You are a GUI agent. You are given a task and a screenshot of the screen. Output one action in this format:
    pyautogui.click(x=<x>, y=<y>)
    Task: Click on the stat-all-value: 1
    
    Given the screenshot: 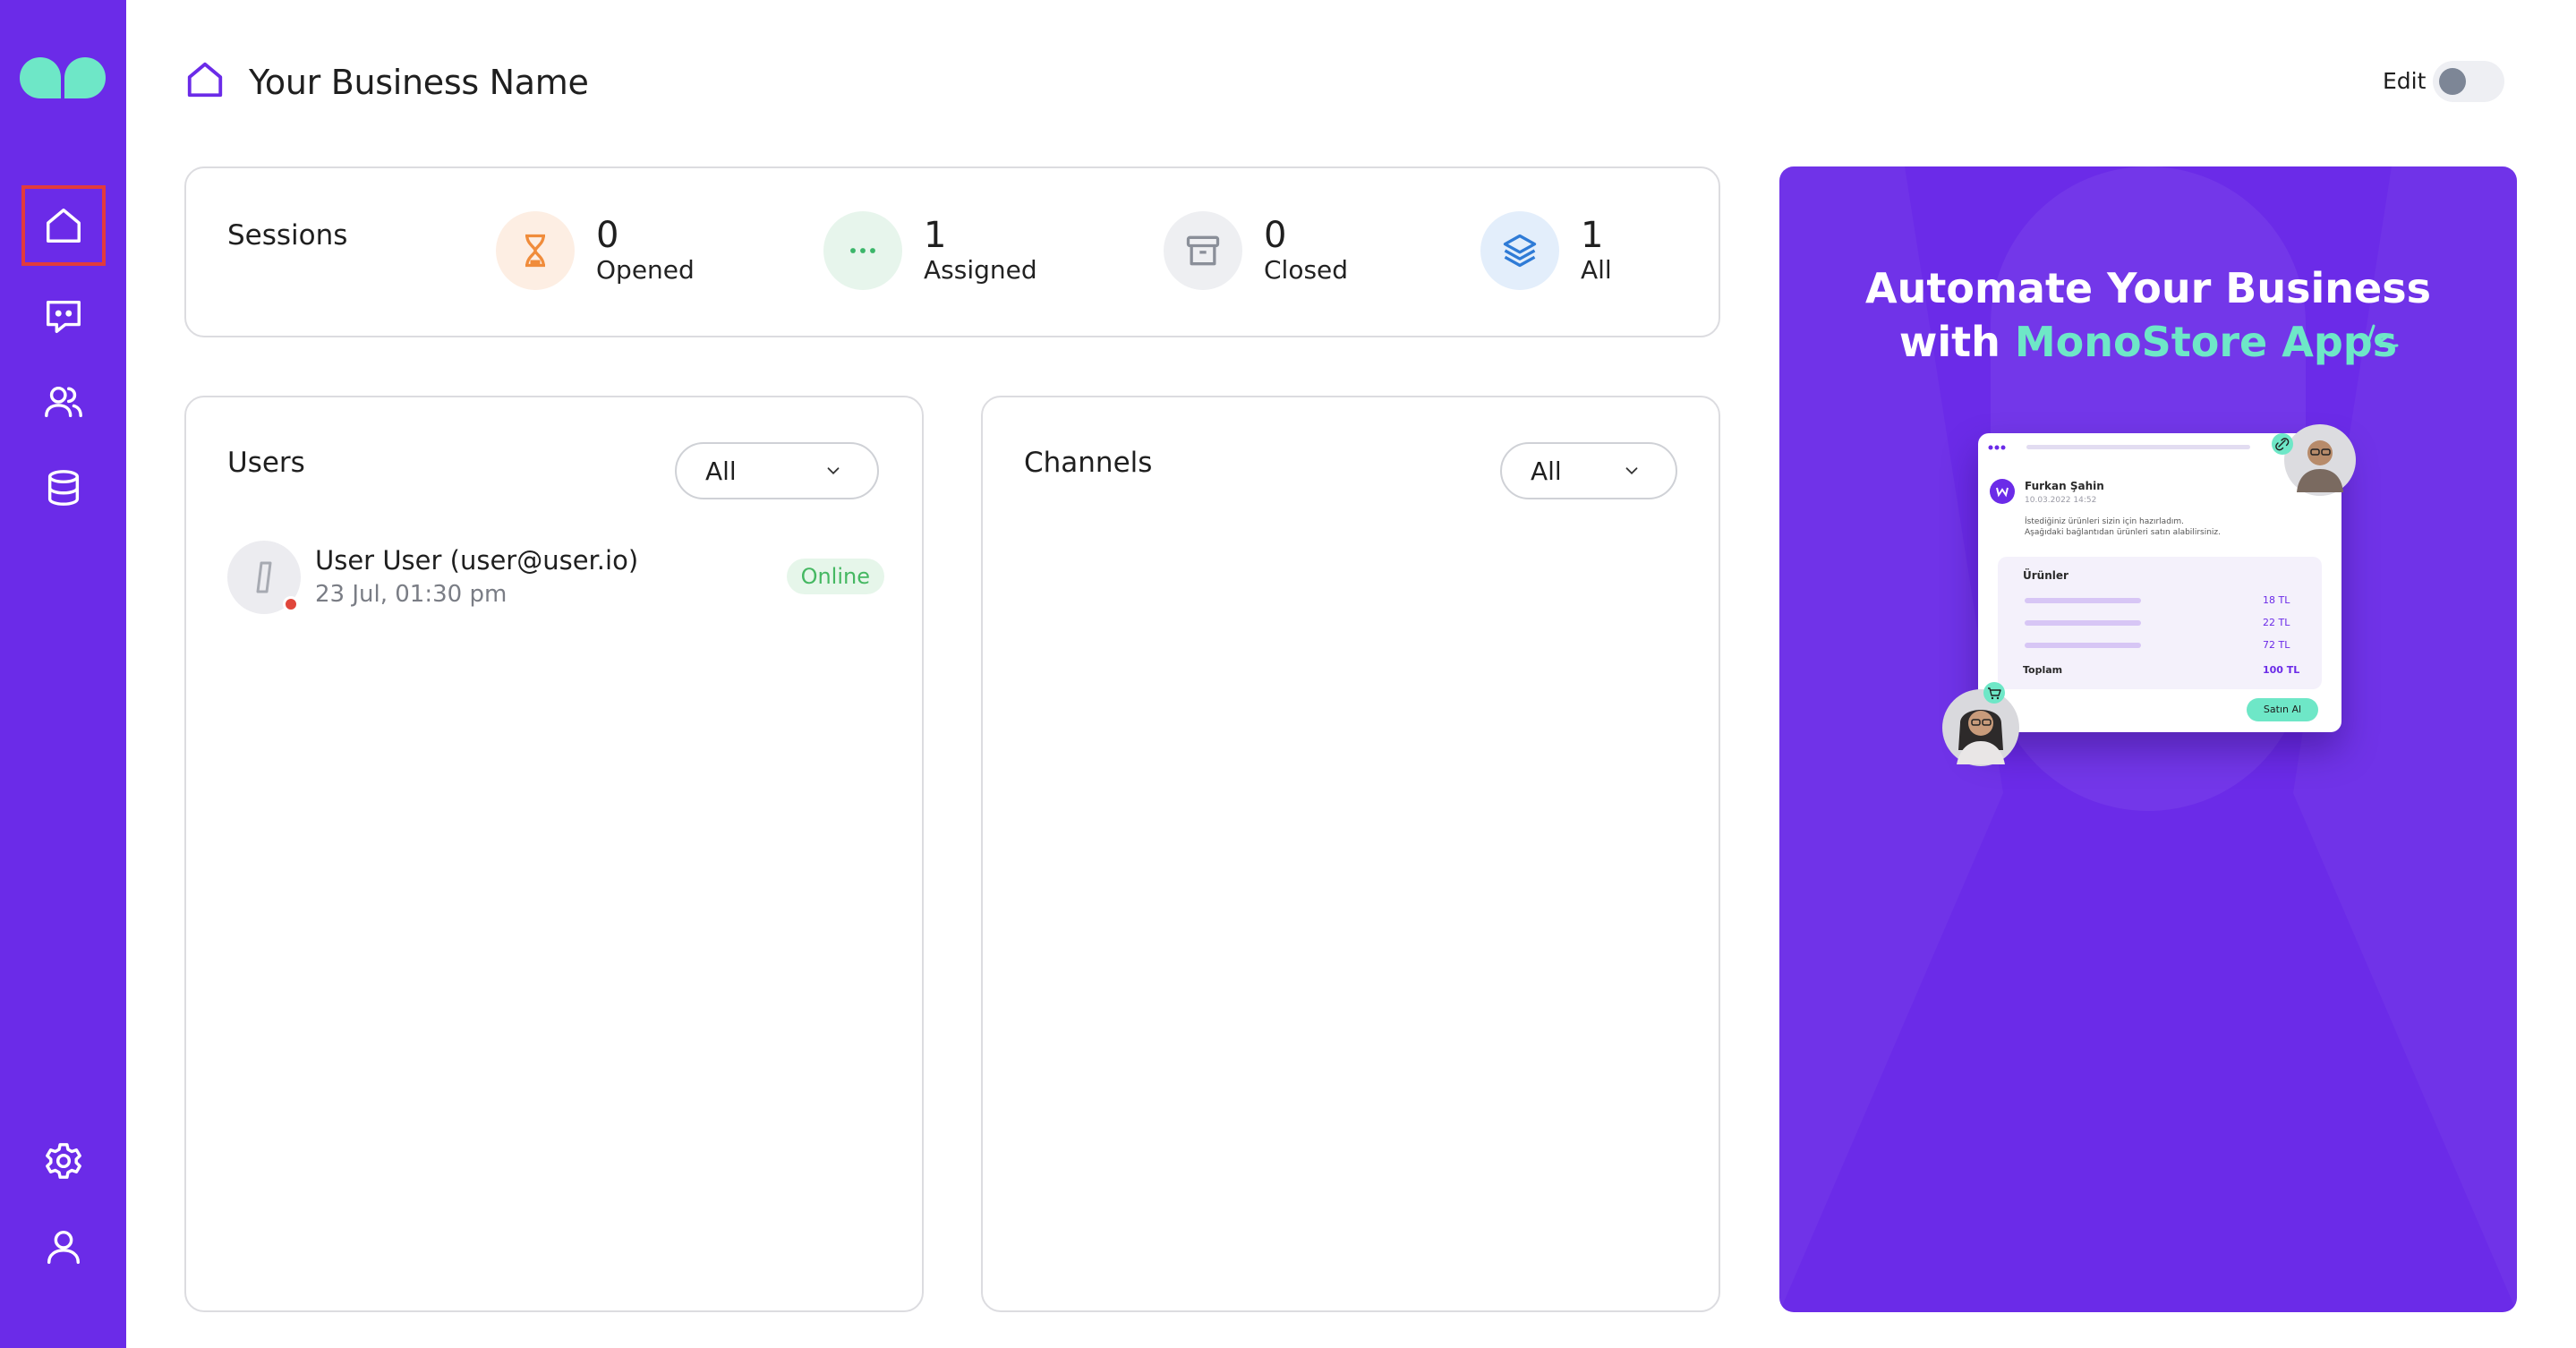 What is the action you would take?
    pyautogui.click(x=1592, y=235)
    